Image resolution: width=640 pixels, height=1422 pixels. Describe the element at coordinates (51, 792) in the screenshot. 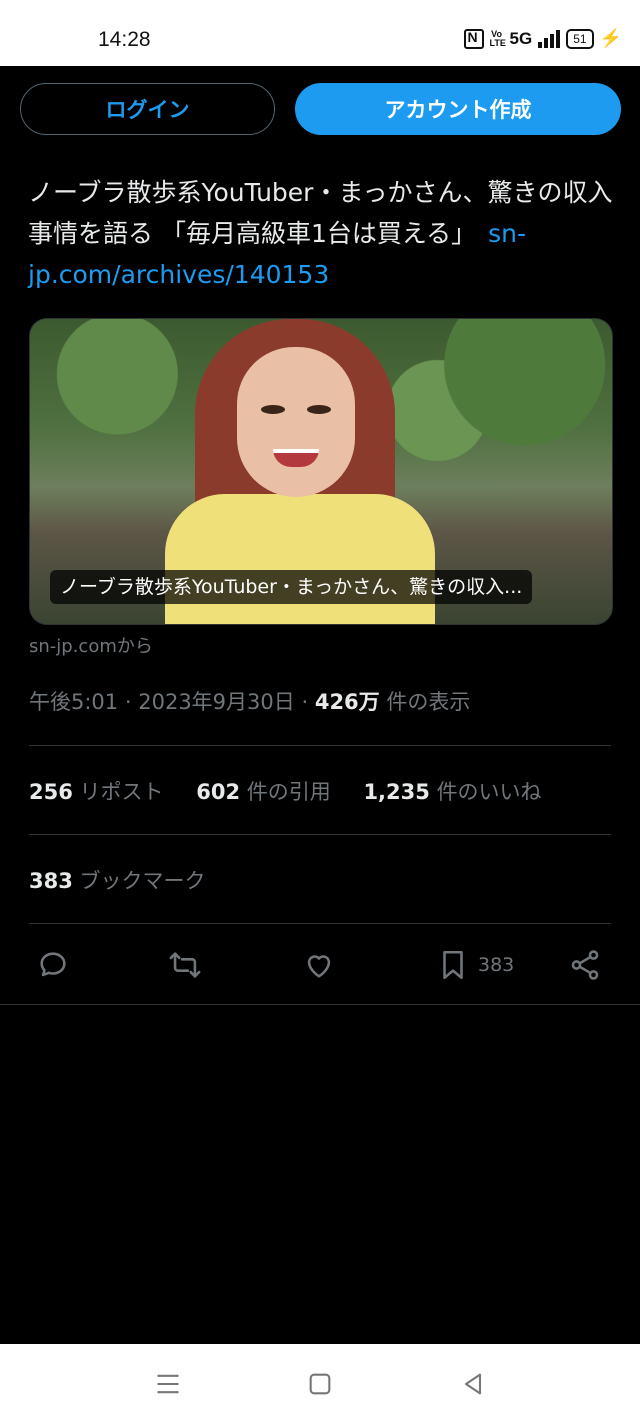

I see `reposts-count: 256` at that location.